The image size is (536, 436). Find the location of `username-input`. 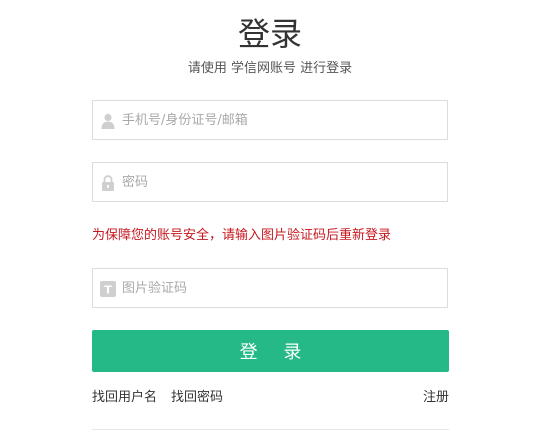

username-input is located at coordinates (282, 120).